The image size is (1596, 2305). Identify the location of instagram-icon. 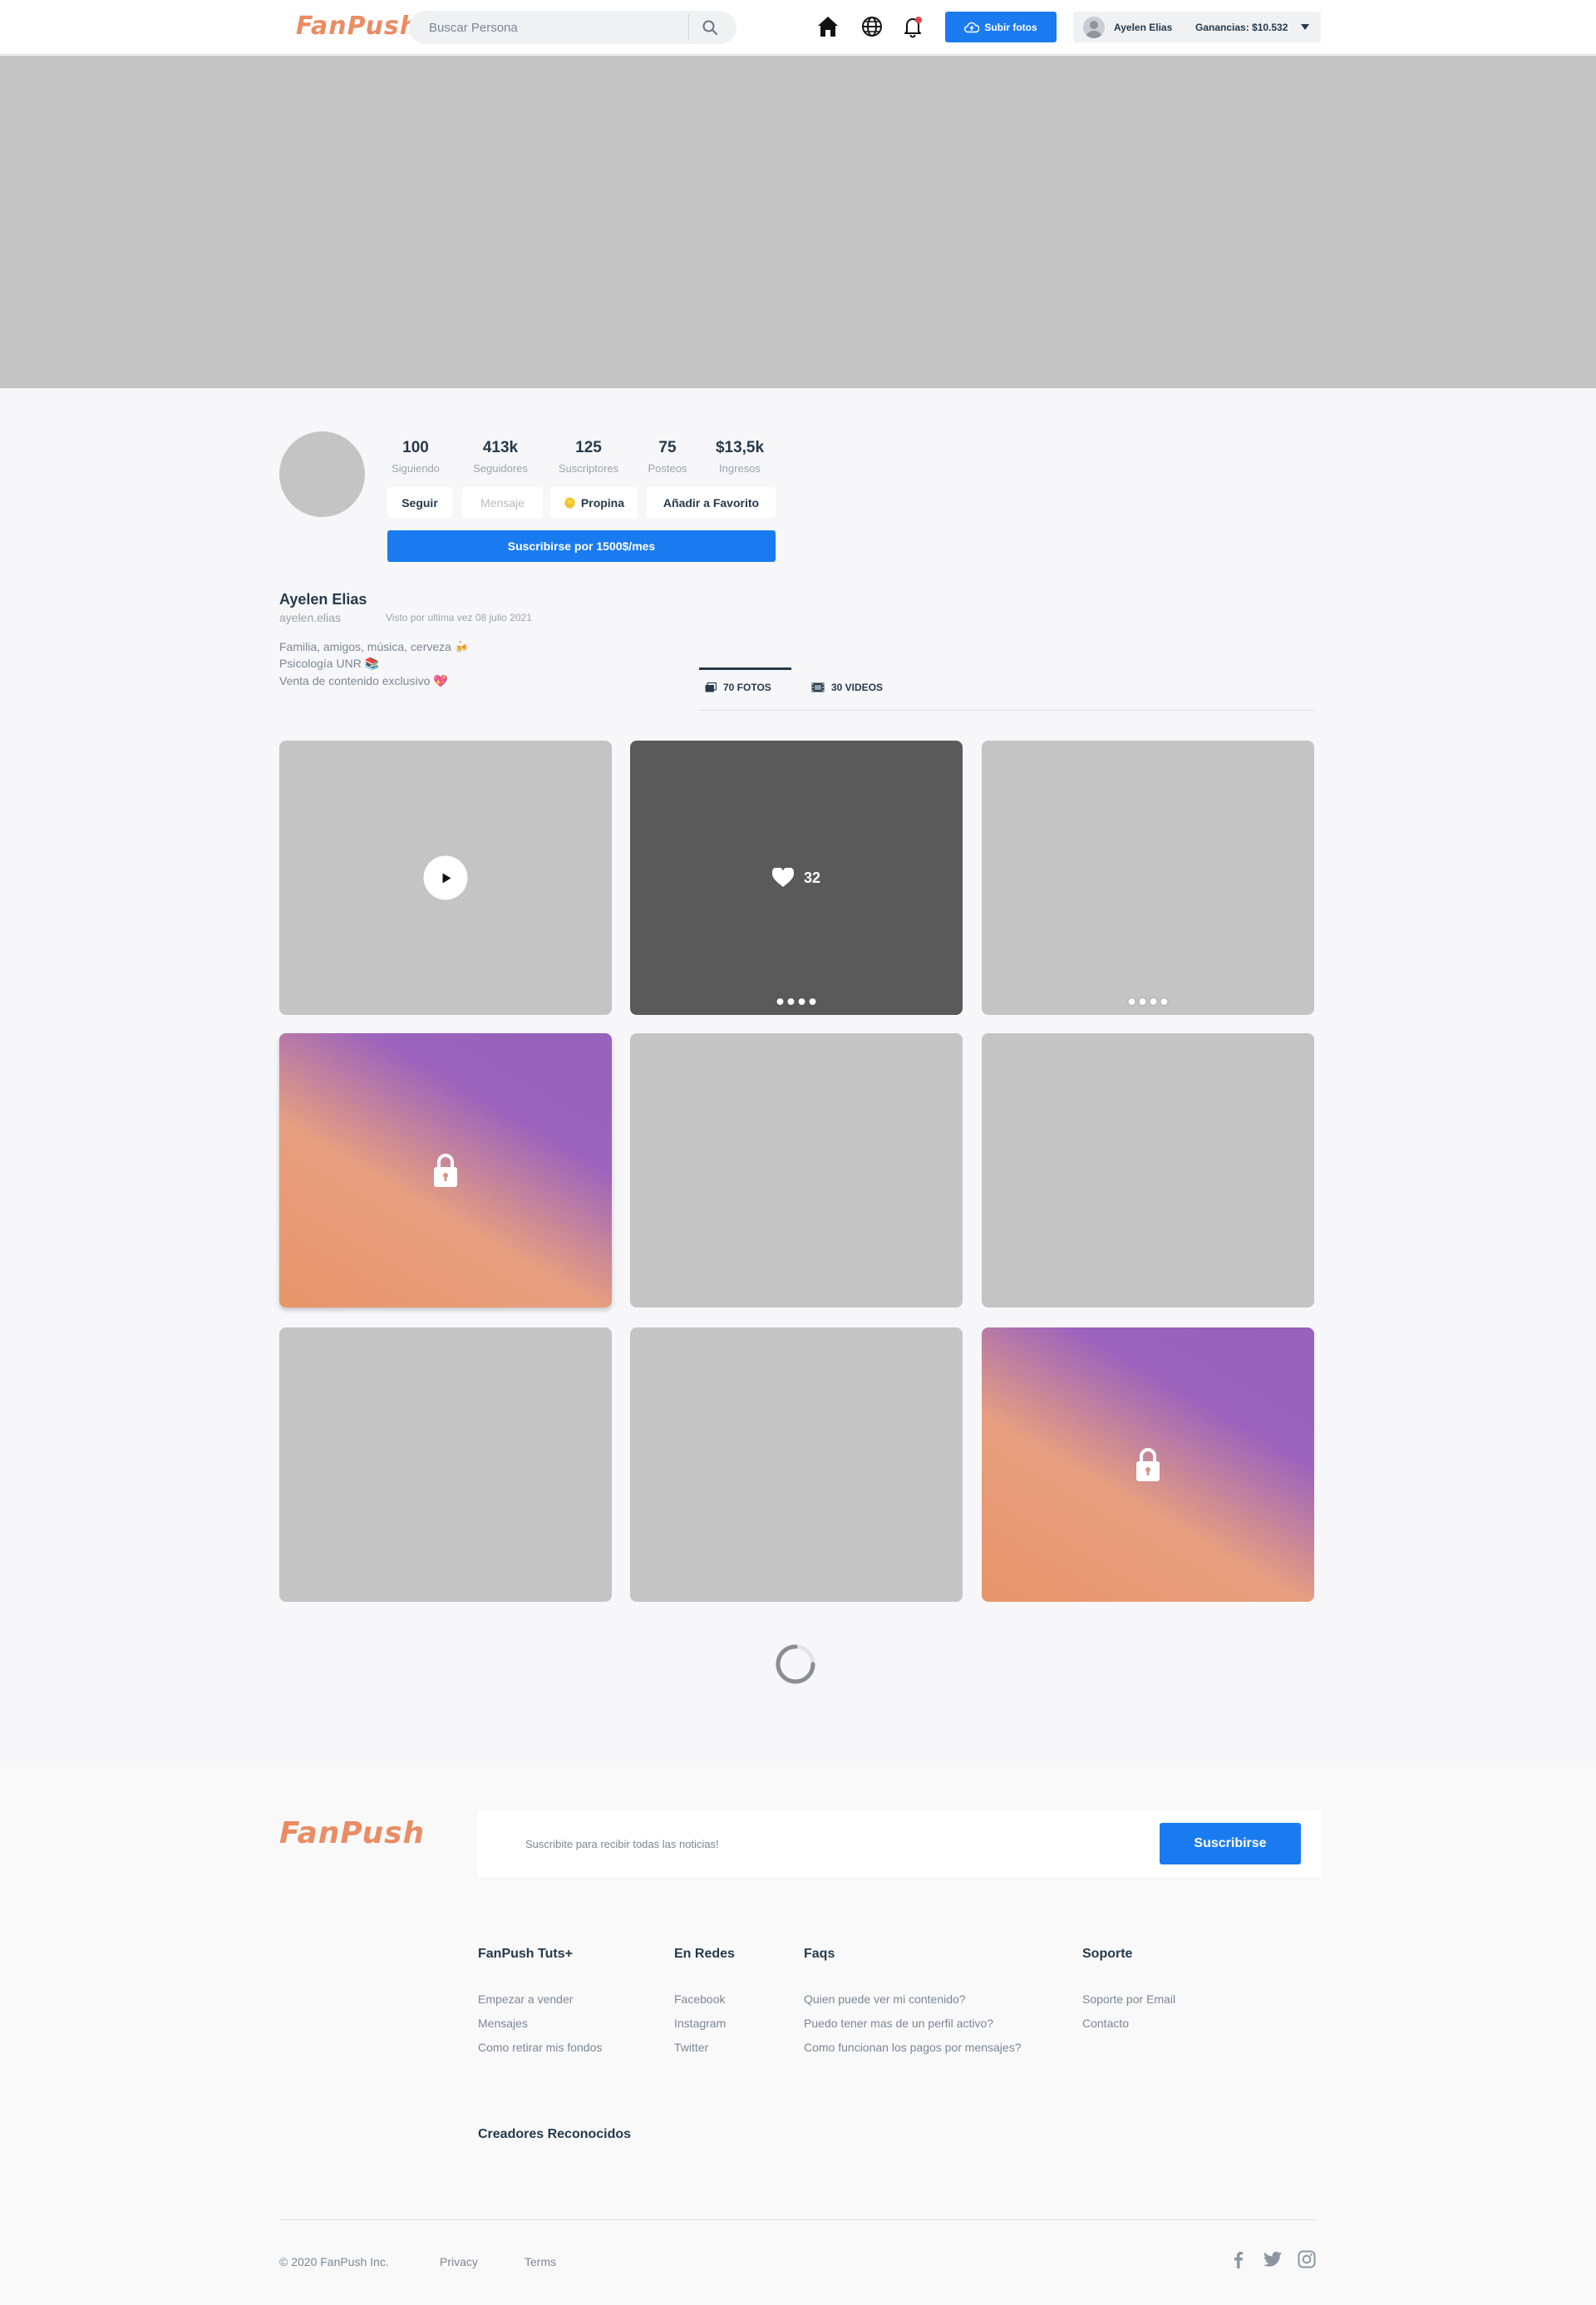
(1307, 2259).